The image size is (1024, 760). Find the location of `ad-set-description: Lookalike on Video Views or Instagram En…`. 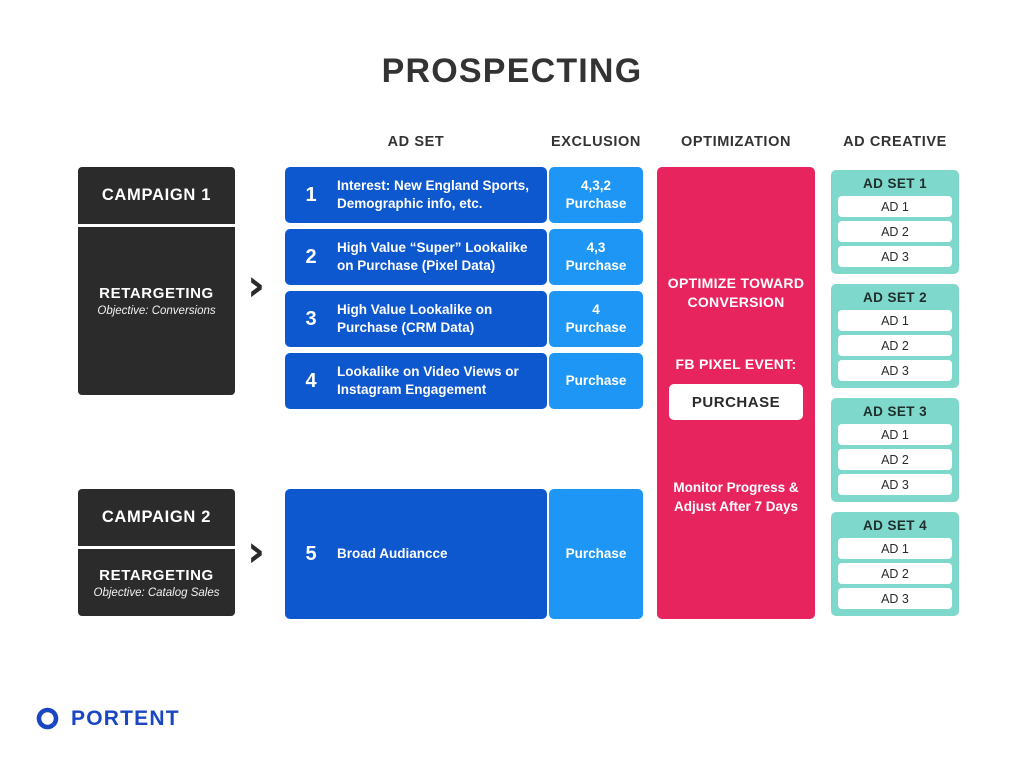

ad-set-description: Lookalike on Video Views or Instagram En… is located at coordinates (428, 380).